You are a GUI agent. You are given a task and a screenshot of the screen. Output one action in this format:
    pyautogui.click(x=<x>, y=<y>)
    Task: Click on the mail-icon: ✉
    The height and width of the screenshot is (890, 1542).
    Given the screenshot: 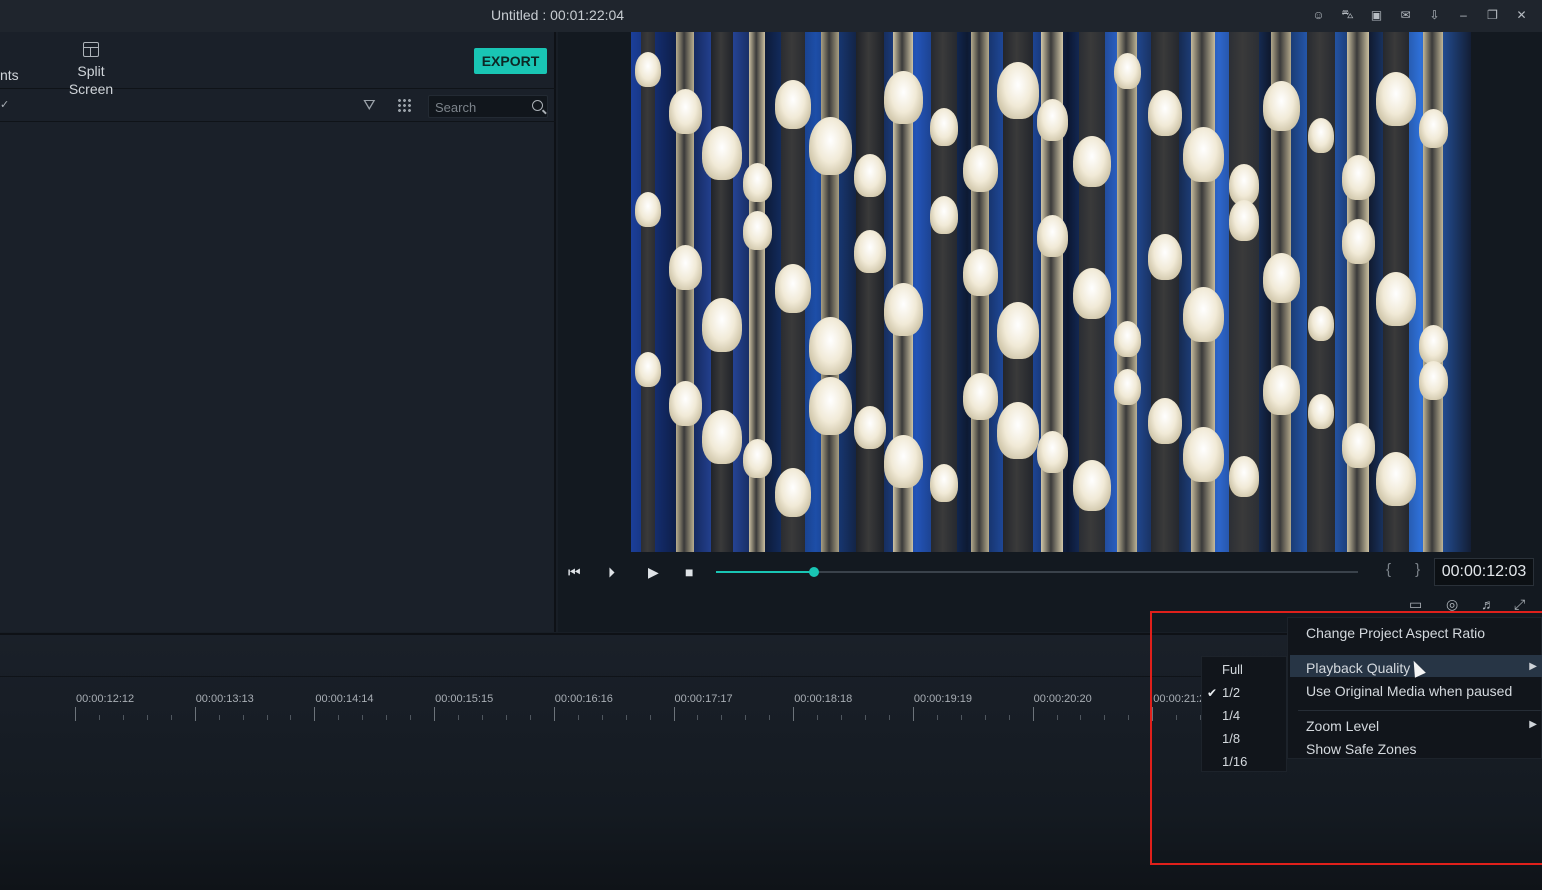 What is the action you would take?
    pyautogui.click(x=1405, y=15)
    